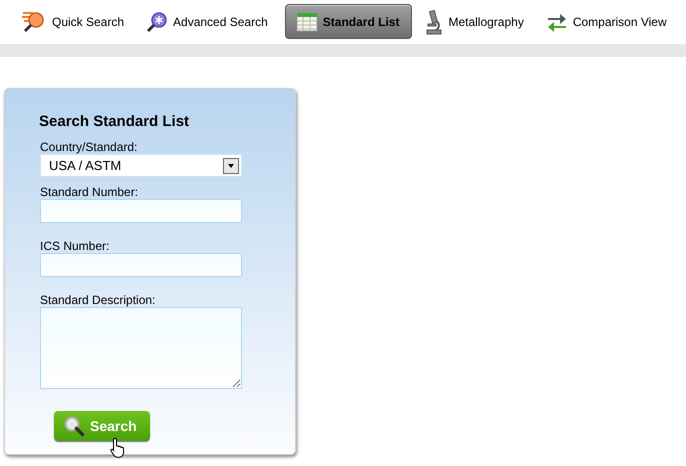  What do you see at coordinates (475, 21) in the screenshot?
I see `nav-tab: Metallography` at bounding box center [475, 21].